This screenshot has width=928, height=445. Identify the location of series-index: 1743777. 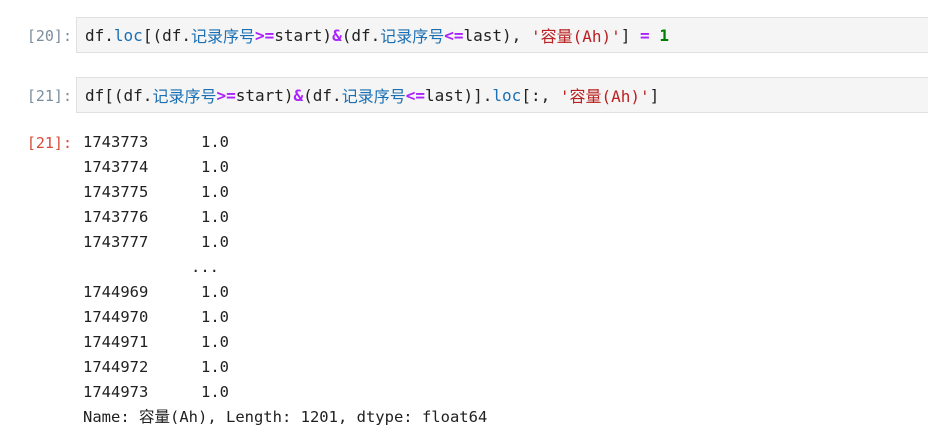
(116, 242).